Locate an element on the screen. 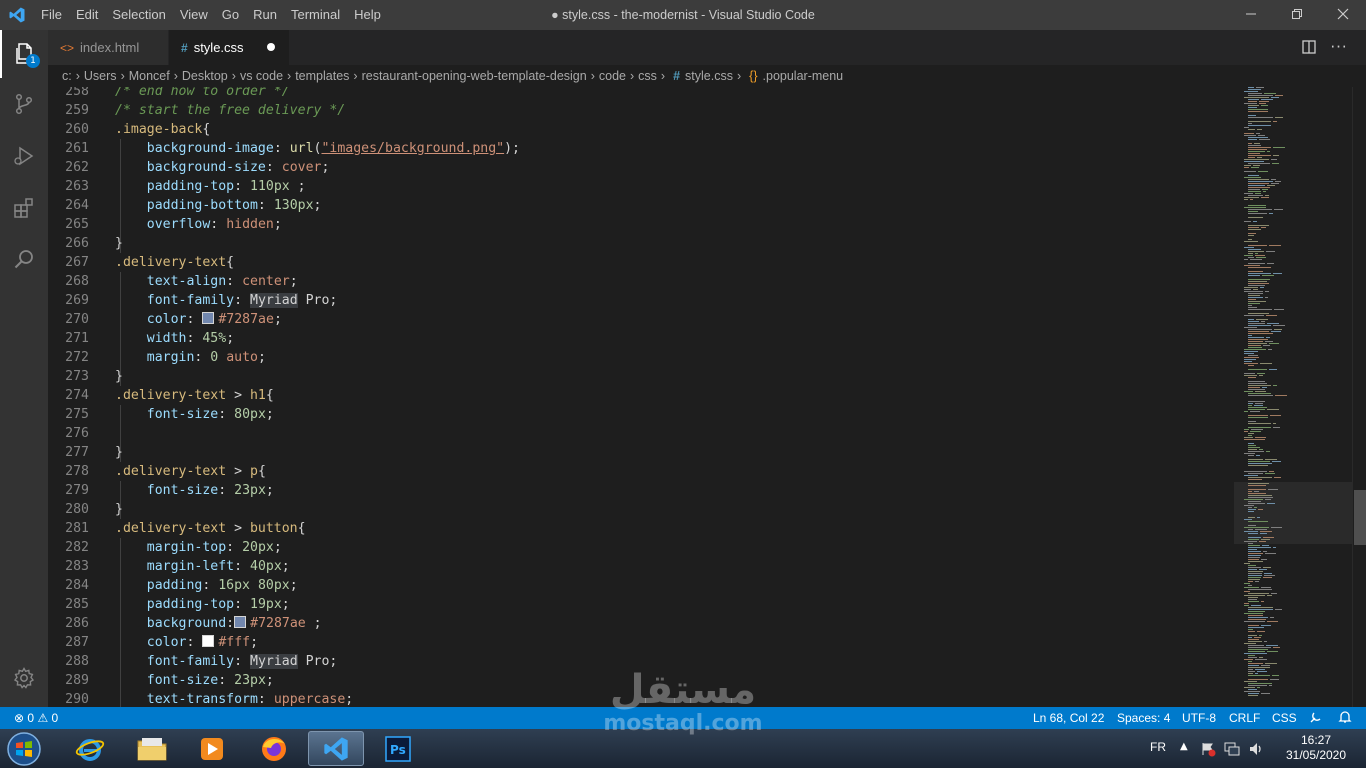  feedback-button is located at coordinates (1316, 718).